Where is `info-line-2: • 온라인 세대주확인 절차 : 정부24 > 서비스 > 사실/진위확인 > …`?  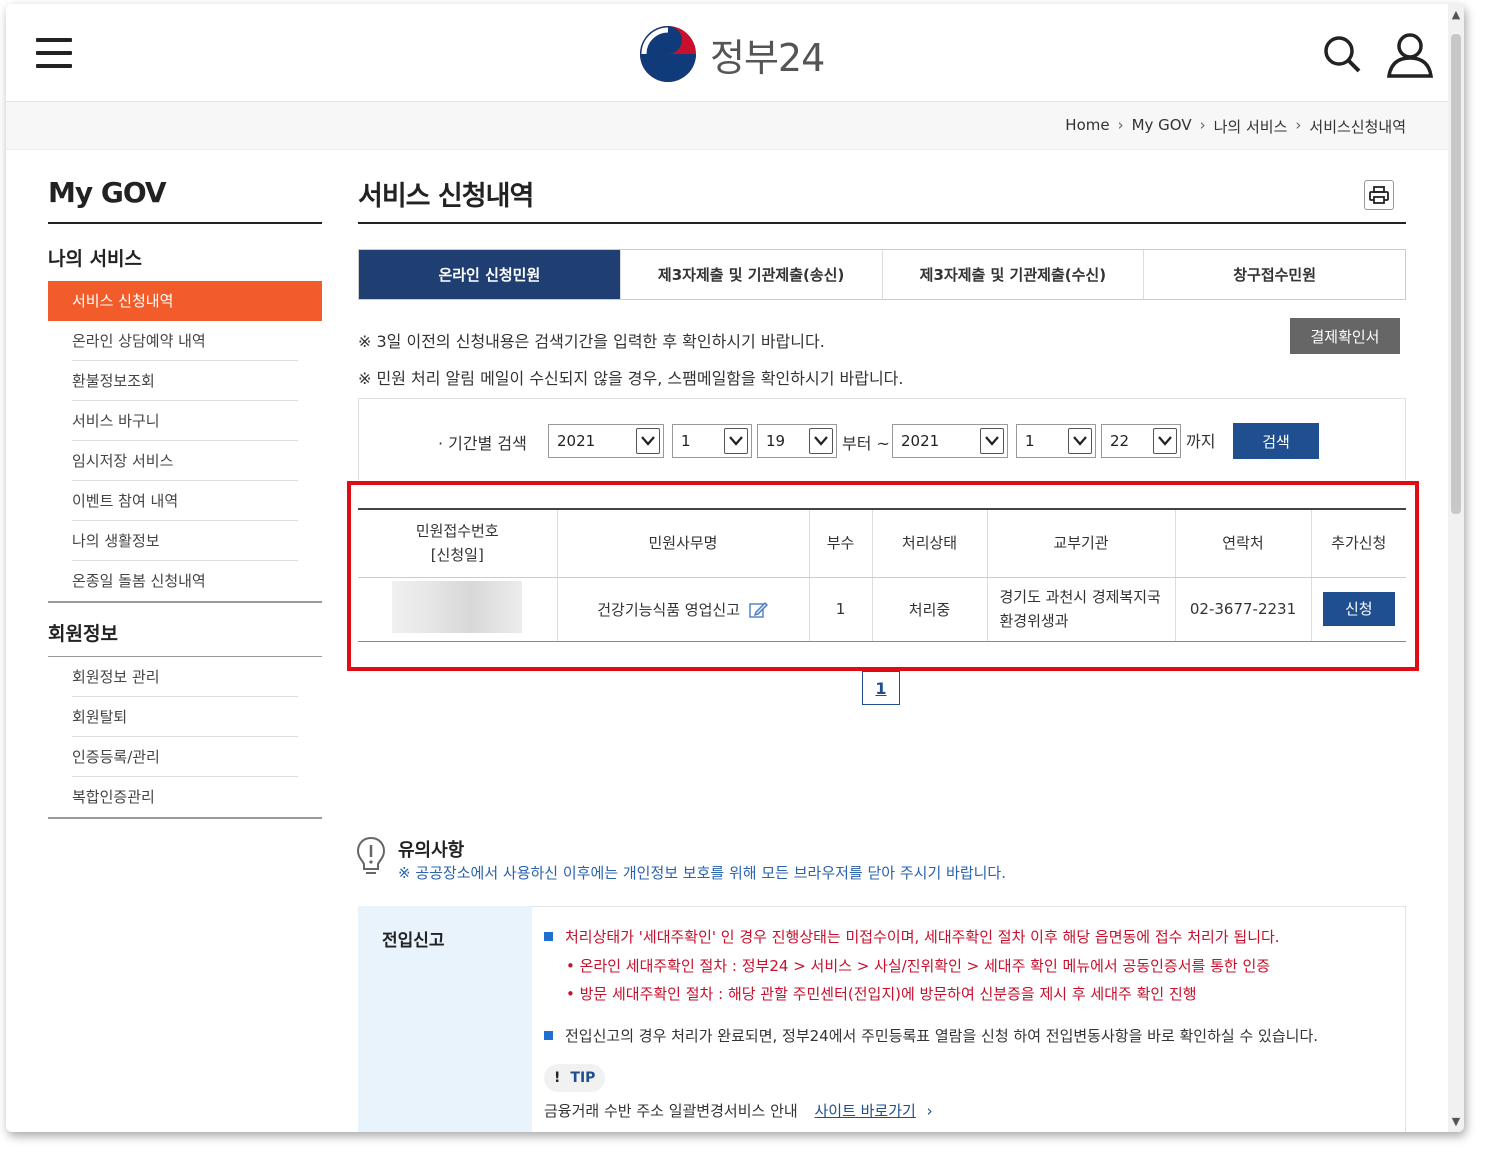 info-line-2: • 온라인 세대주확인 절차 : 정부24 > 서비스 > 사실/진위확인 > … is located at coordinates (918, 966).